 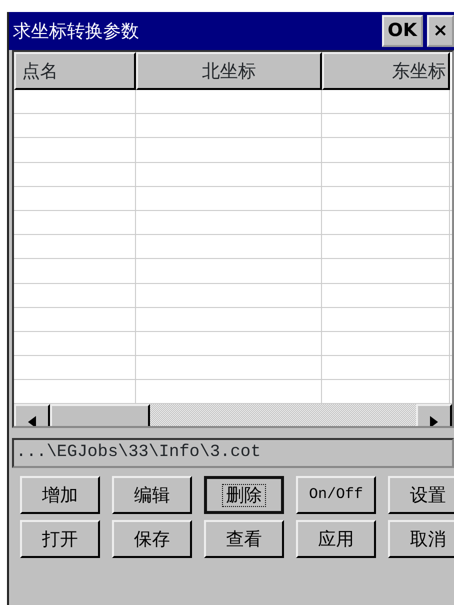 I want to click on path-field: ...\EGJobs\33\Info\3.cot, so click(x=233, y=453).